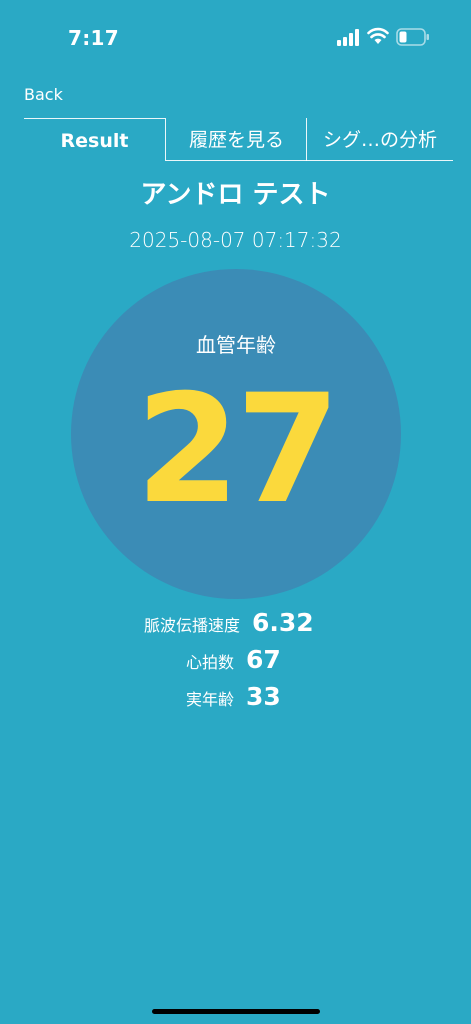 This screenshot has height=1024, width=471. What do you see at coordinates (236, 345) in the screenshot?
I see `vascular-age-label: 血管年齢` at bounding box center [236, 345].